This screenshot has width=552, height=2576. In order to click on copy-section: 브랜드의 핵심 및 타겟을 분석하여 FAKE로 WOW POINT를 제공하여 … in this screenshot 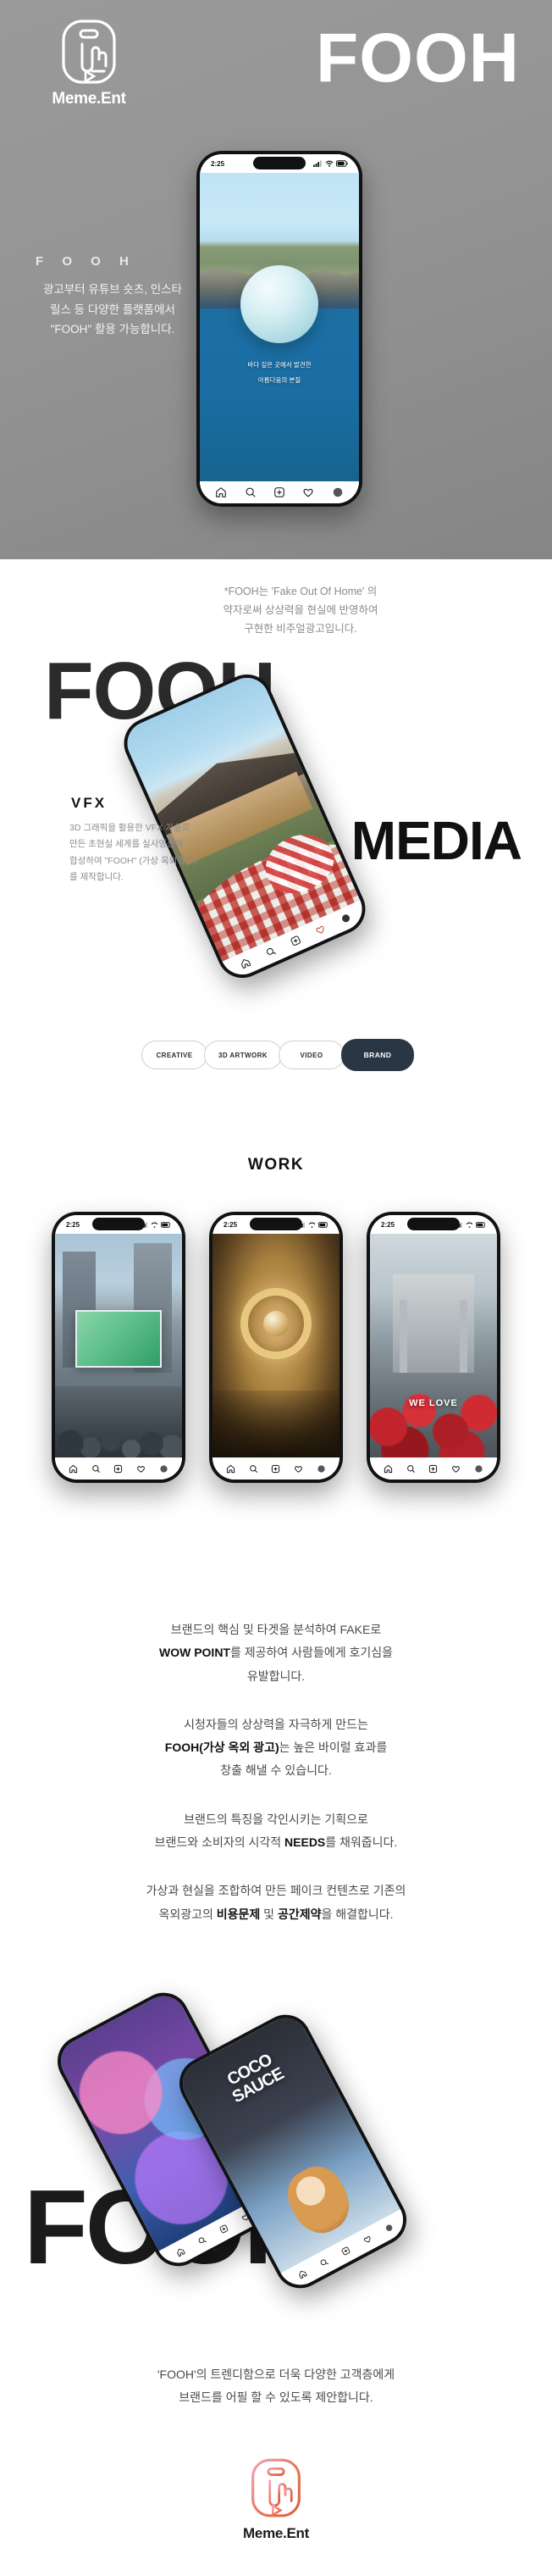, I will do `click(276, 1780)`.